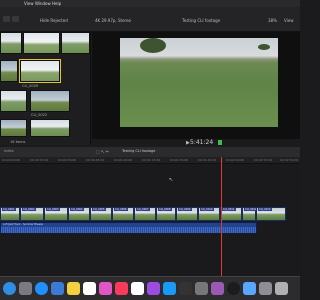 This screenshot has width=320, height=300. Describe the element at coordinates (121, 288) in the screenshot. I see `music-icon` at that location.